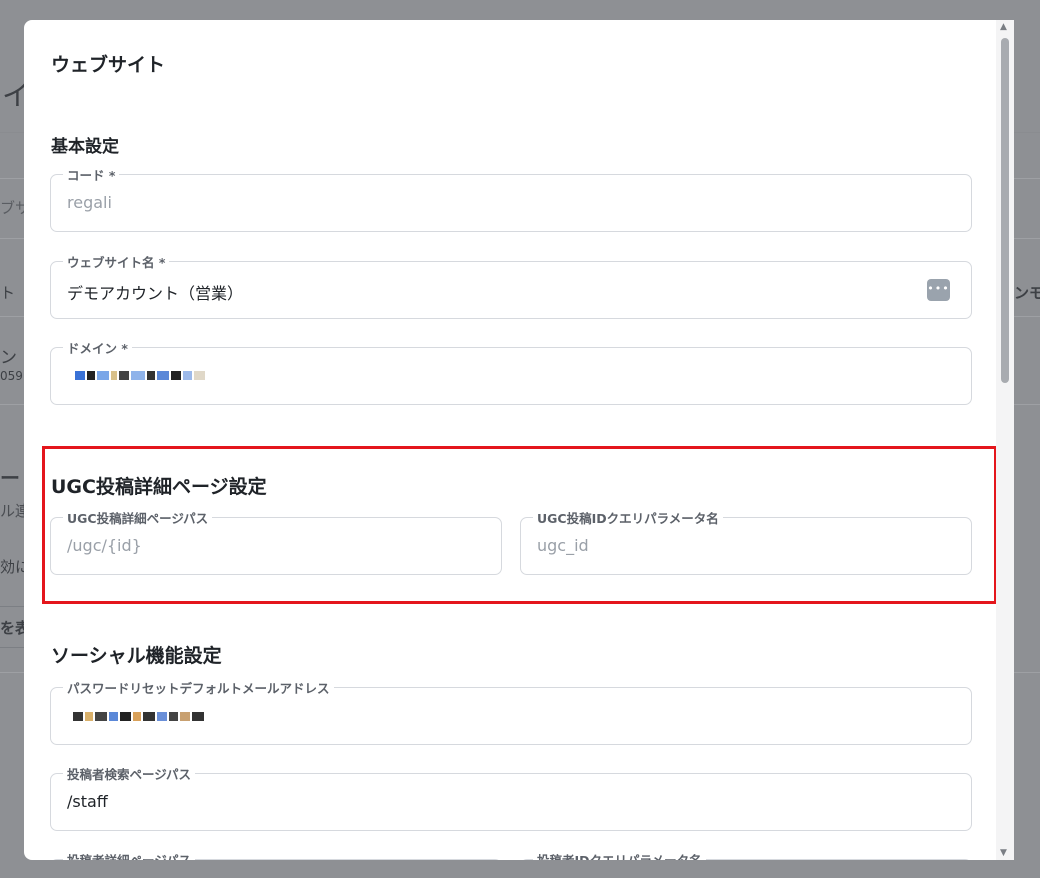 This screenshot has width=1040, height=878. Describe the element at coordinates (1003, 27) in the screenshot. I see `scroll-up-icon: ▲` at that location.